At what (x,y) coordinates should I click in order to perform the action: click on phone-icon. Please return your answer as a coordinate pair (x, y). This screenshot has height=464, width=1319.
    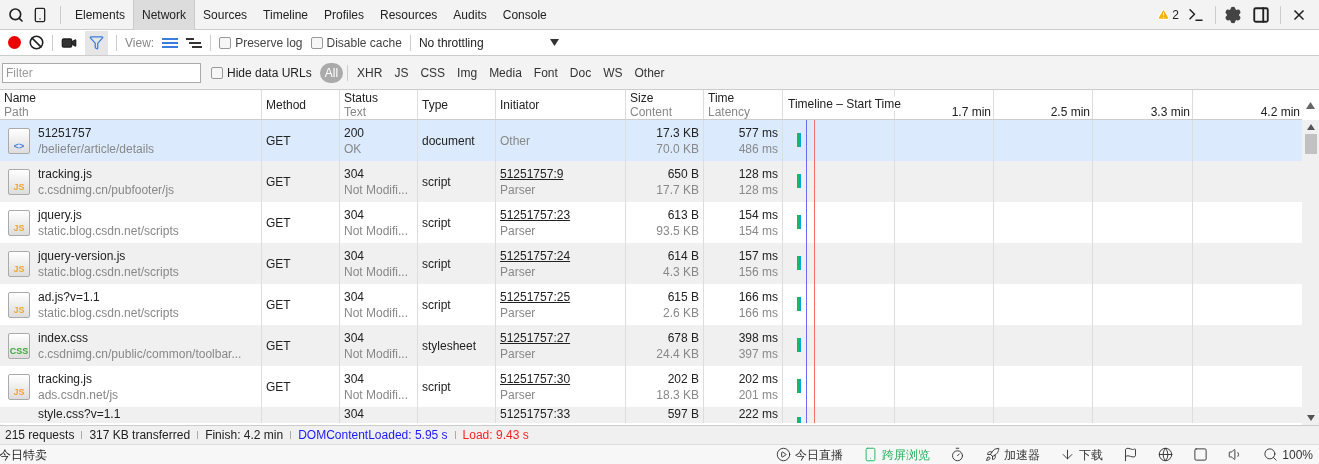
    Looking at the image, I should click on (40, 14).